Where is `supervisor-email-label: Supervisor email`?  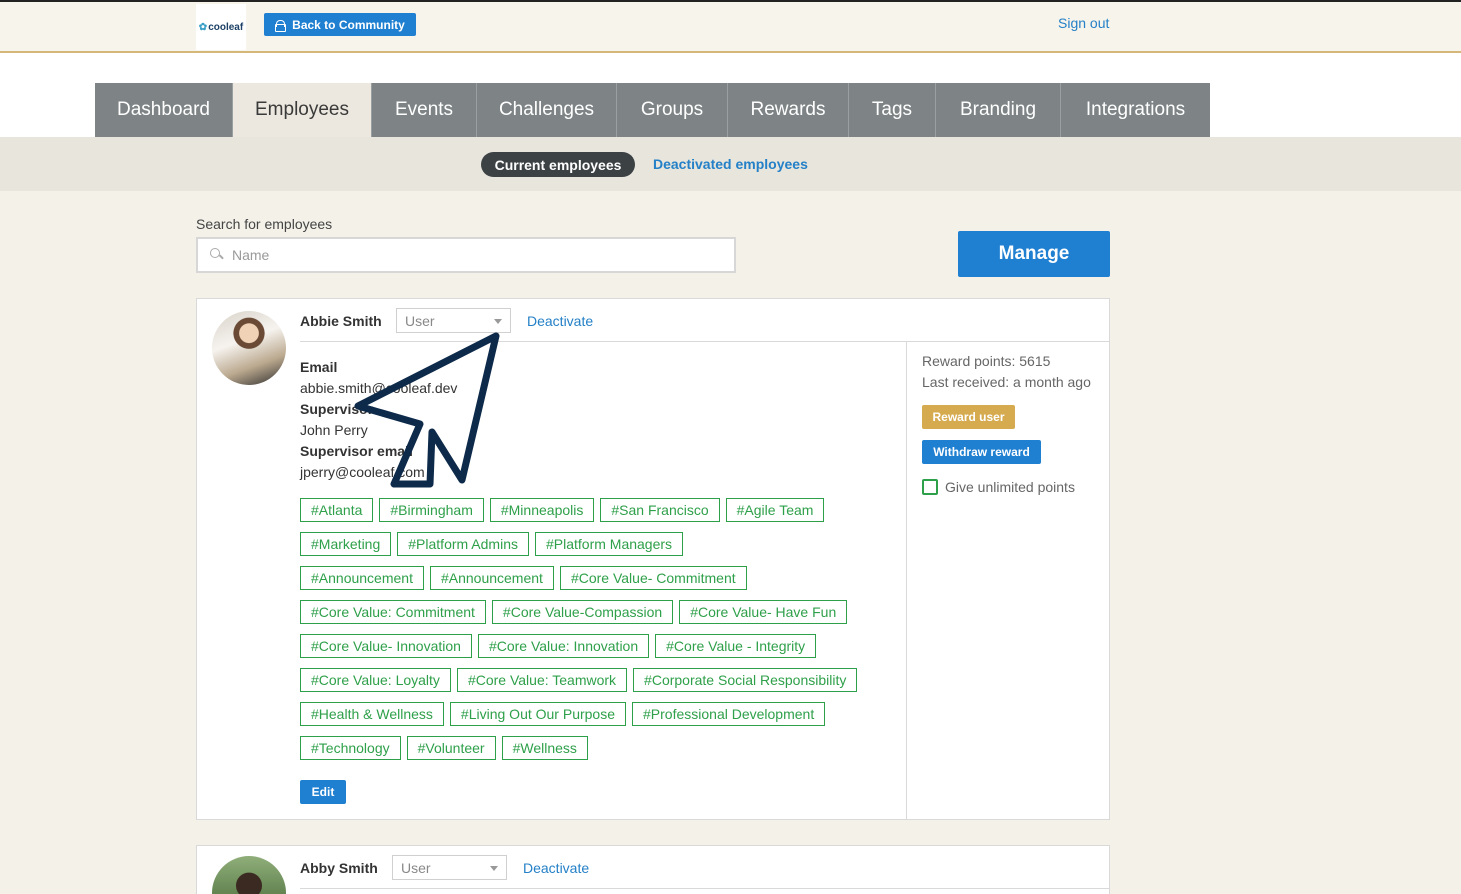 supervisor-email-label: Supervisor email is located at coordinates (356, 451).